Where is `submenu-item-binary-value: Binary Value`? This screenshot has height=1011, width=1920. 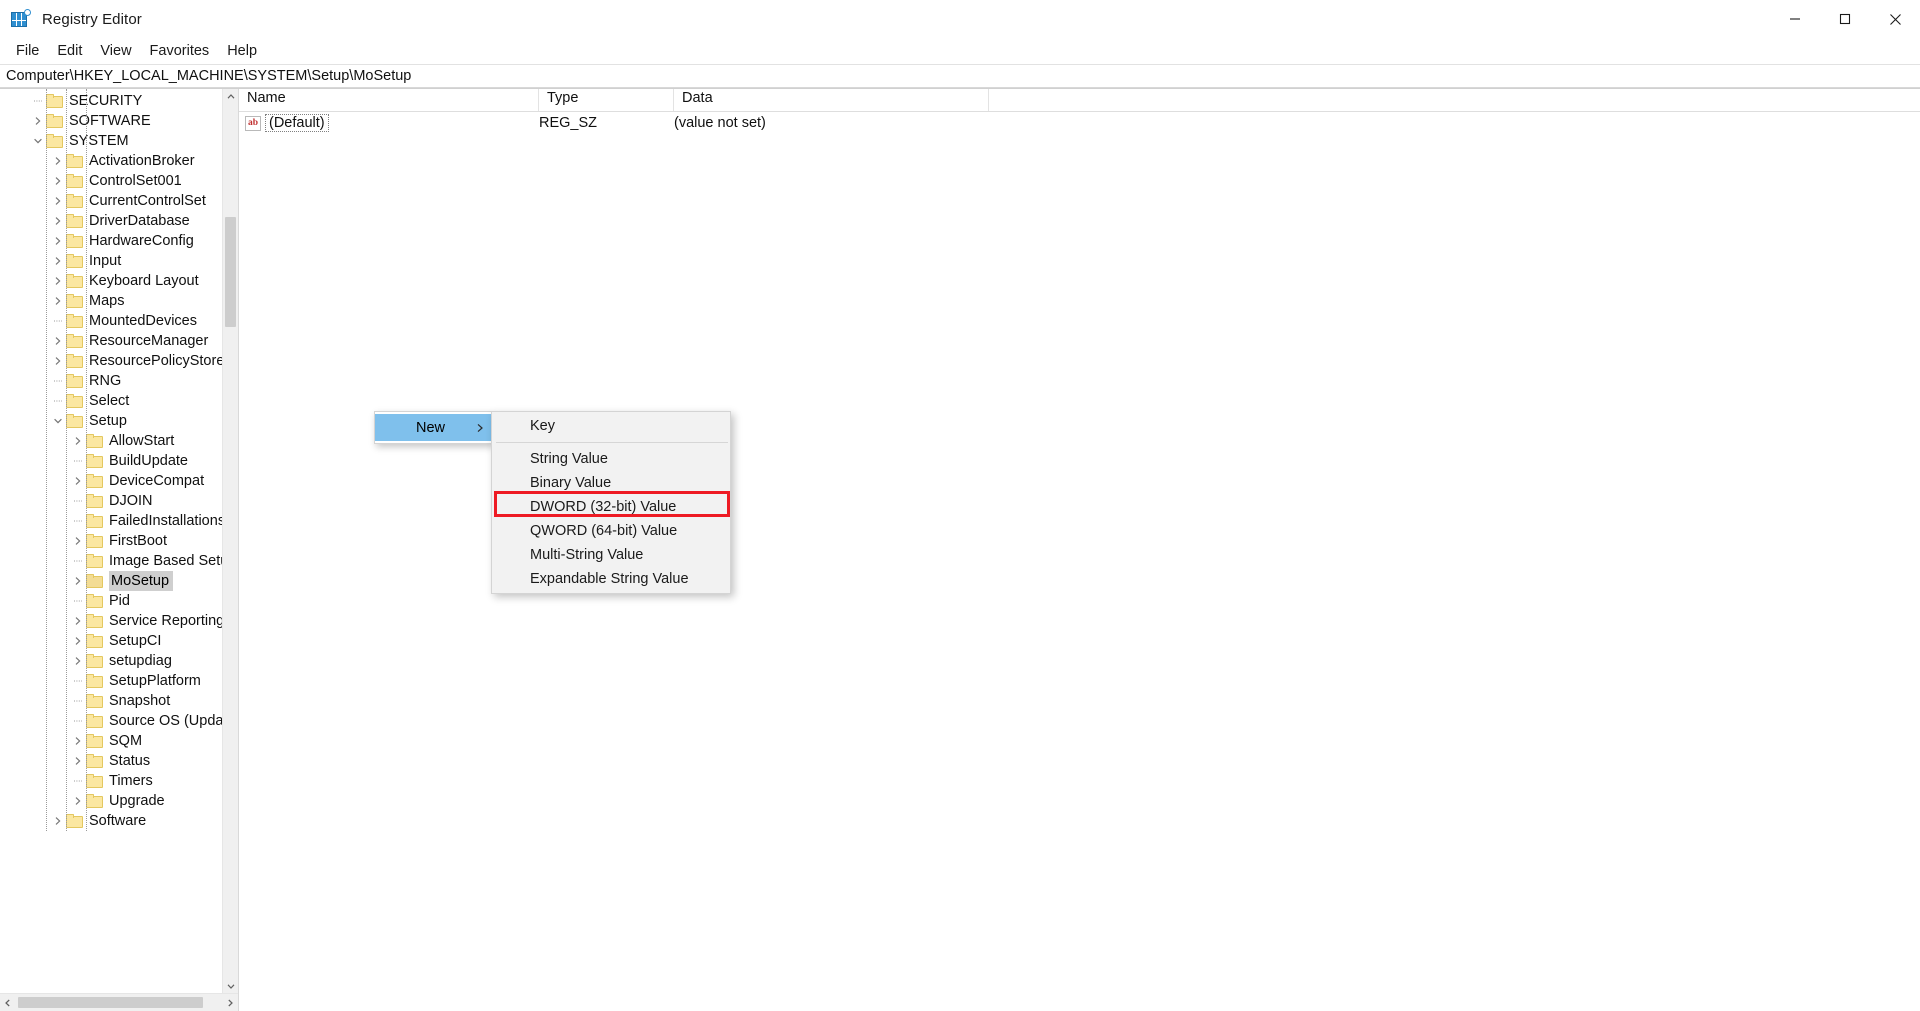
submenu-item-binary-value: Binary Value is located at coordinates (611, 483).